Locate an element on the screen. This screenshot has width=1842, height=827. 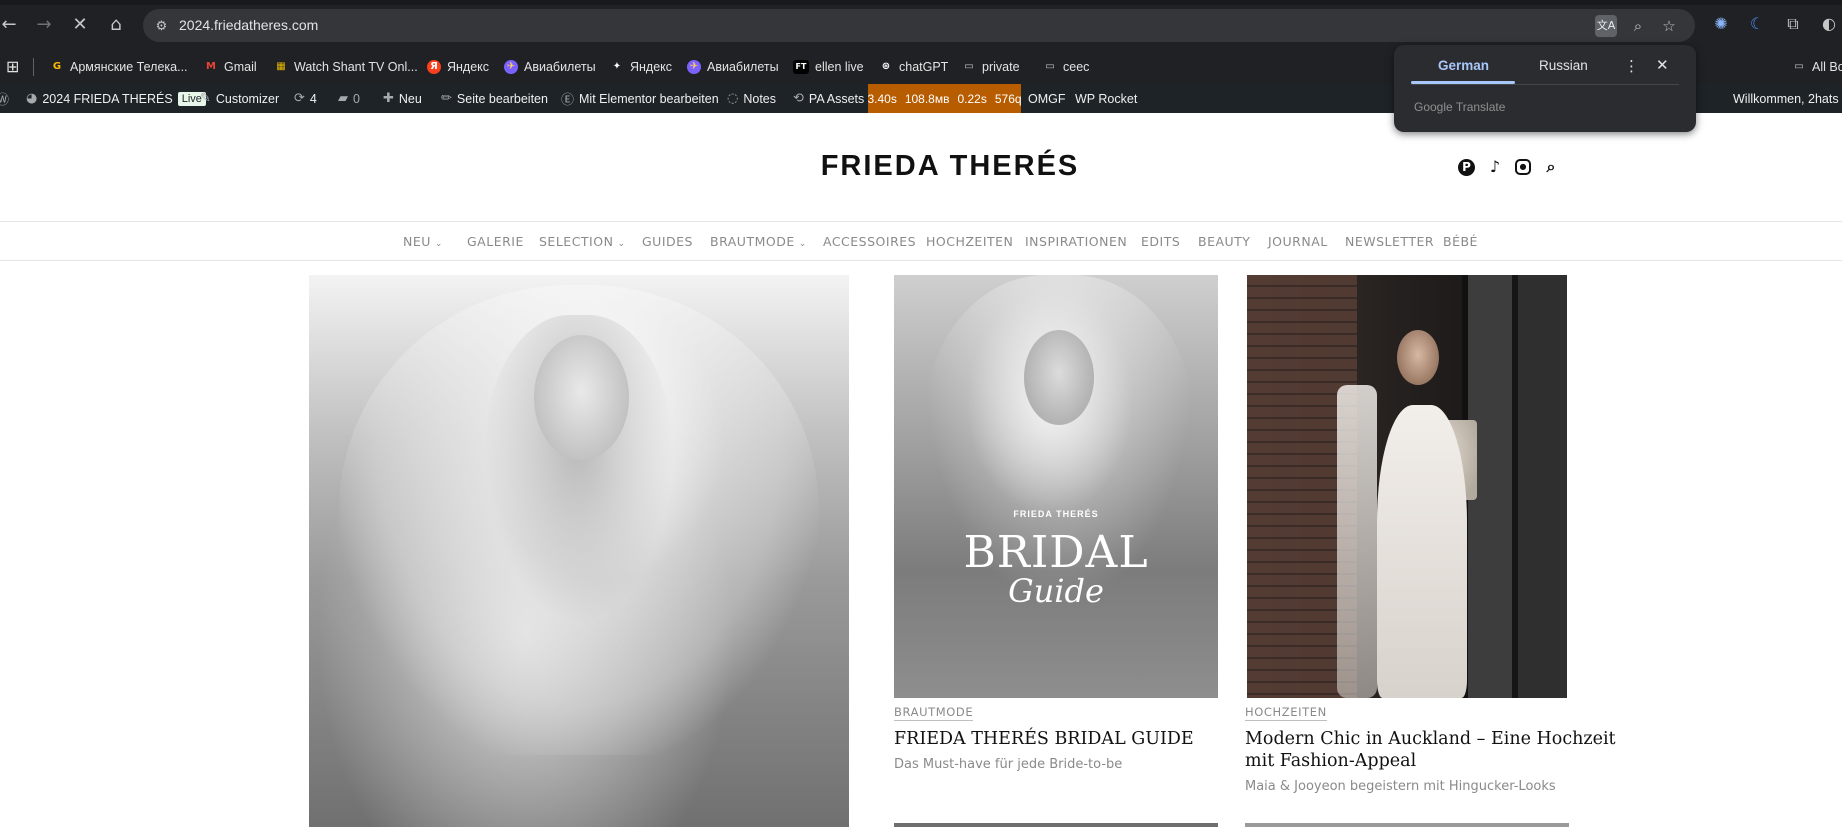
wp-site-label: 2024 FRIEDA THERÉS is located at coordinates (107, 98).